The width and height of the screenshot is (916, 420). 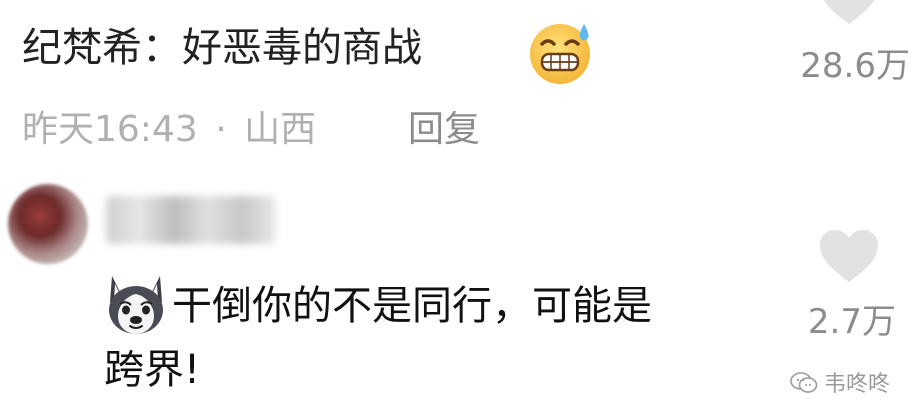 I want to click on avatar, so click(x=48, y=224).